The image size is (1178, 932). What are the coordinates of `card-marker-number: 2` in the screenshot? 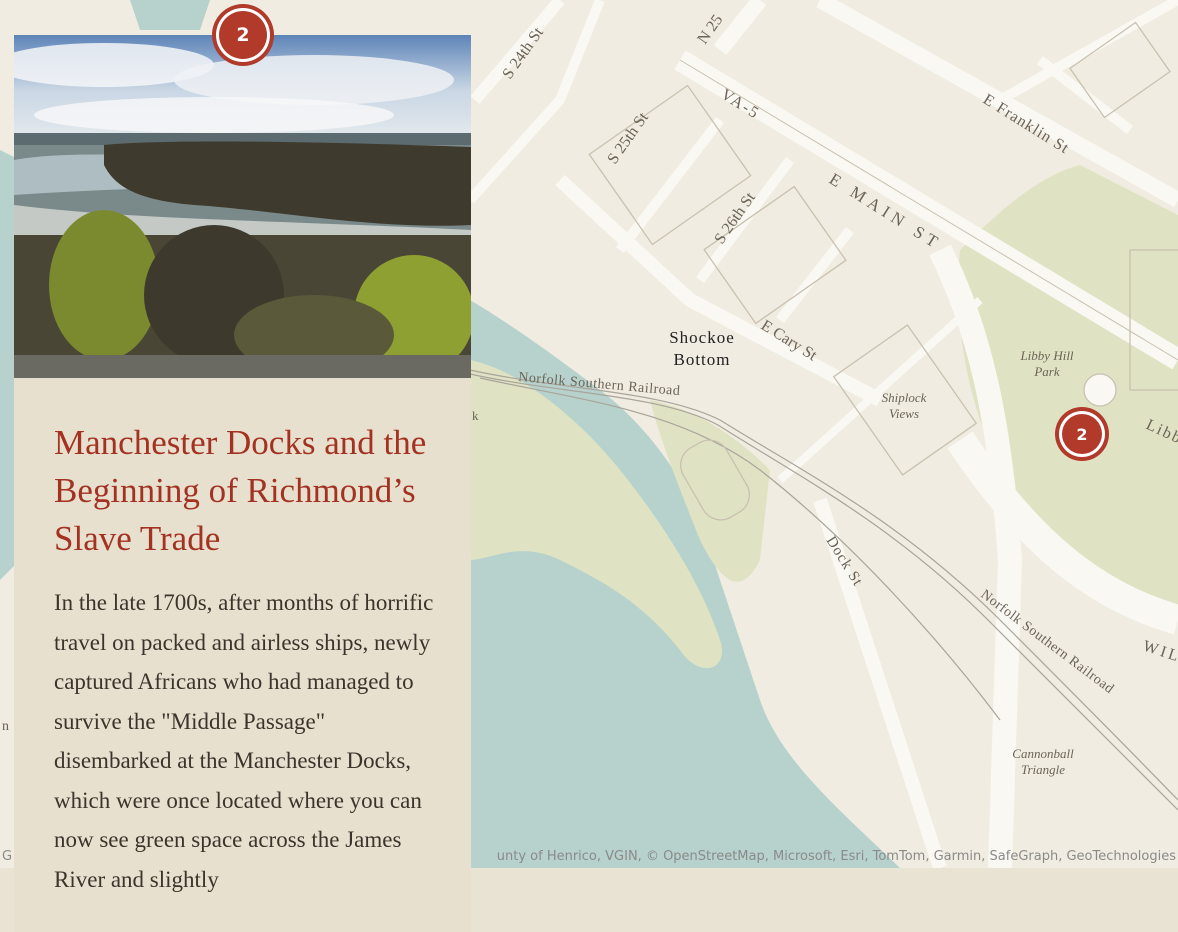 It's located at (243, 35).